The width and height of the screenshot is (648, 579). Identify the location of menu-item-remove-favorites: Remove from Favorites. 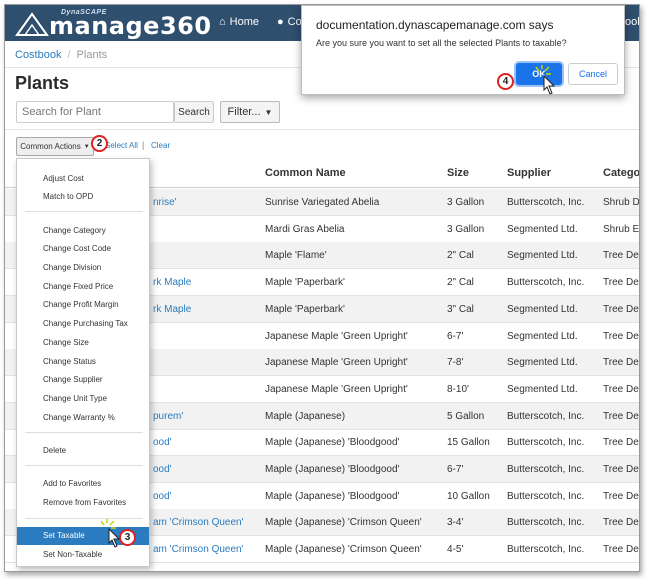
(83, 503).